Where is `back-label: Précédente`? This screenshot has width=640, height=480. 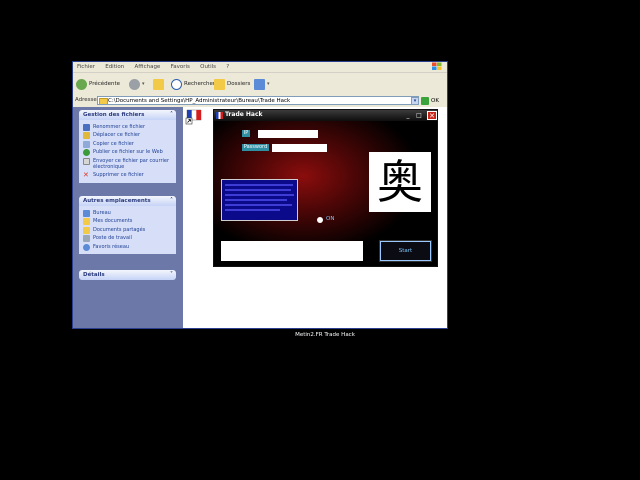 back-label: Précédente is located at coordinates (105, 84).